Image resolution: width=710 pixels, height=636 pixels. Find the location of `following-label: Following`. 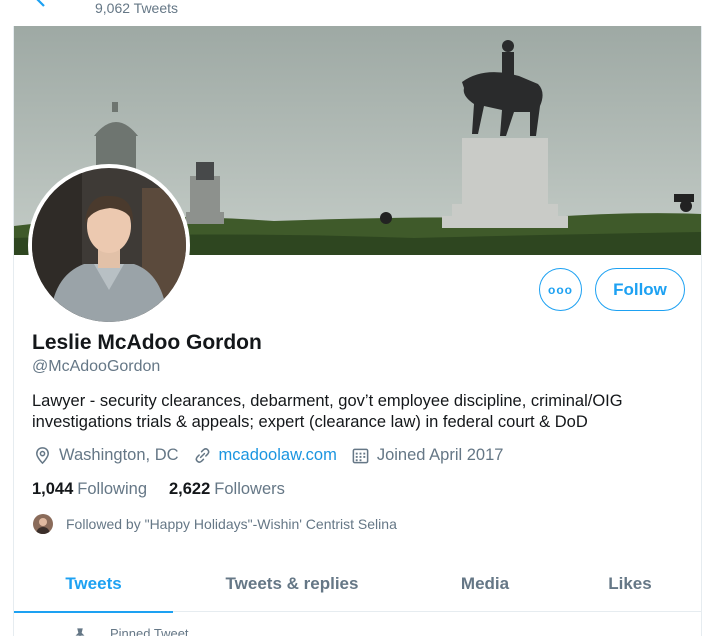

following-label: Following is located at coordinates (112, 489).